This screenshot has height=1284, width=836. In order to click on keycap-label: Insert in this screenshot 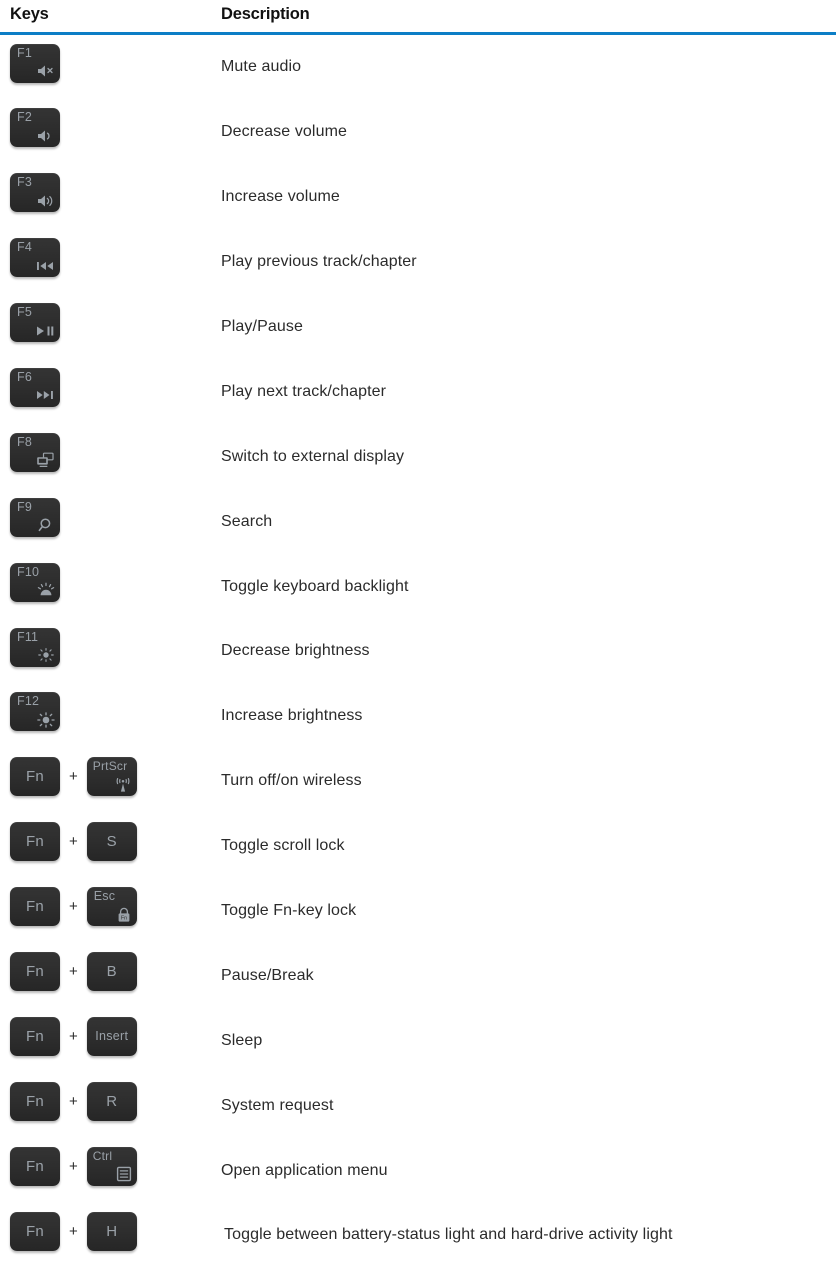, I will do `click(112, 1036)`.